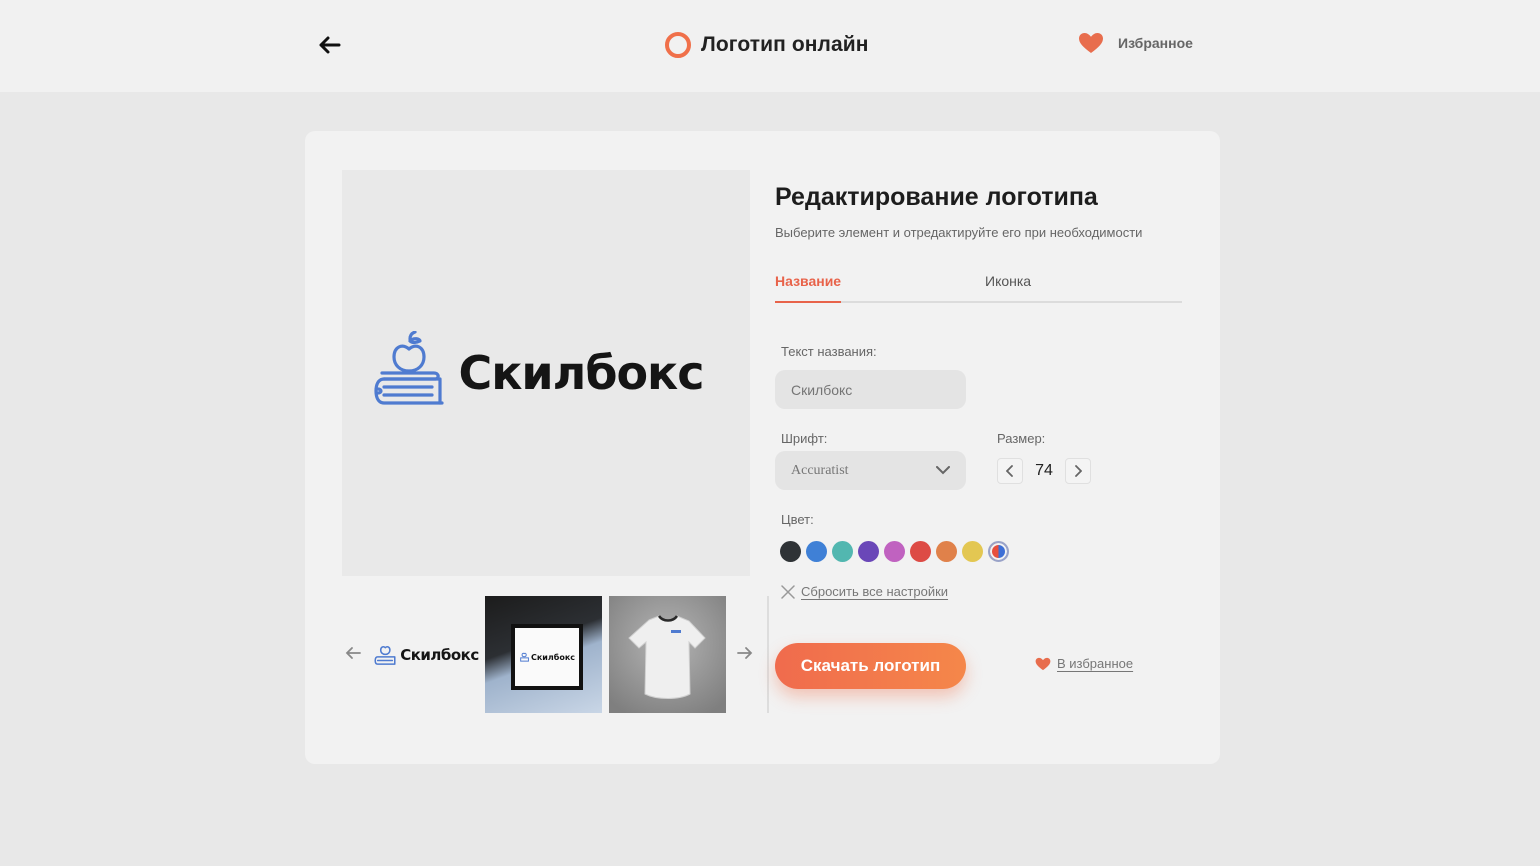  I want to click on editor-title: Редактирование логотипа, so click(936, 197).